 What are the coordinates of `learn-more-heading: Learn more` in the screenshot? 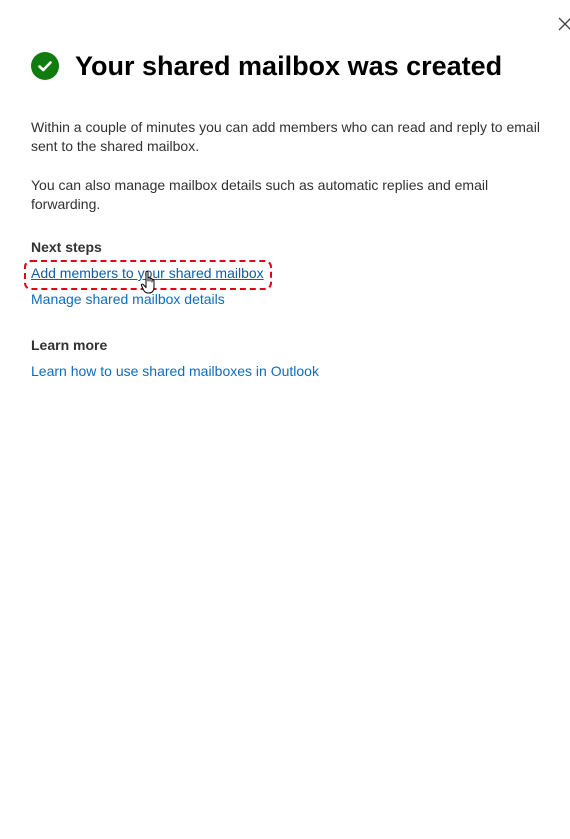 It's located at (69, 345).